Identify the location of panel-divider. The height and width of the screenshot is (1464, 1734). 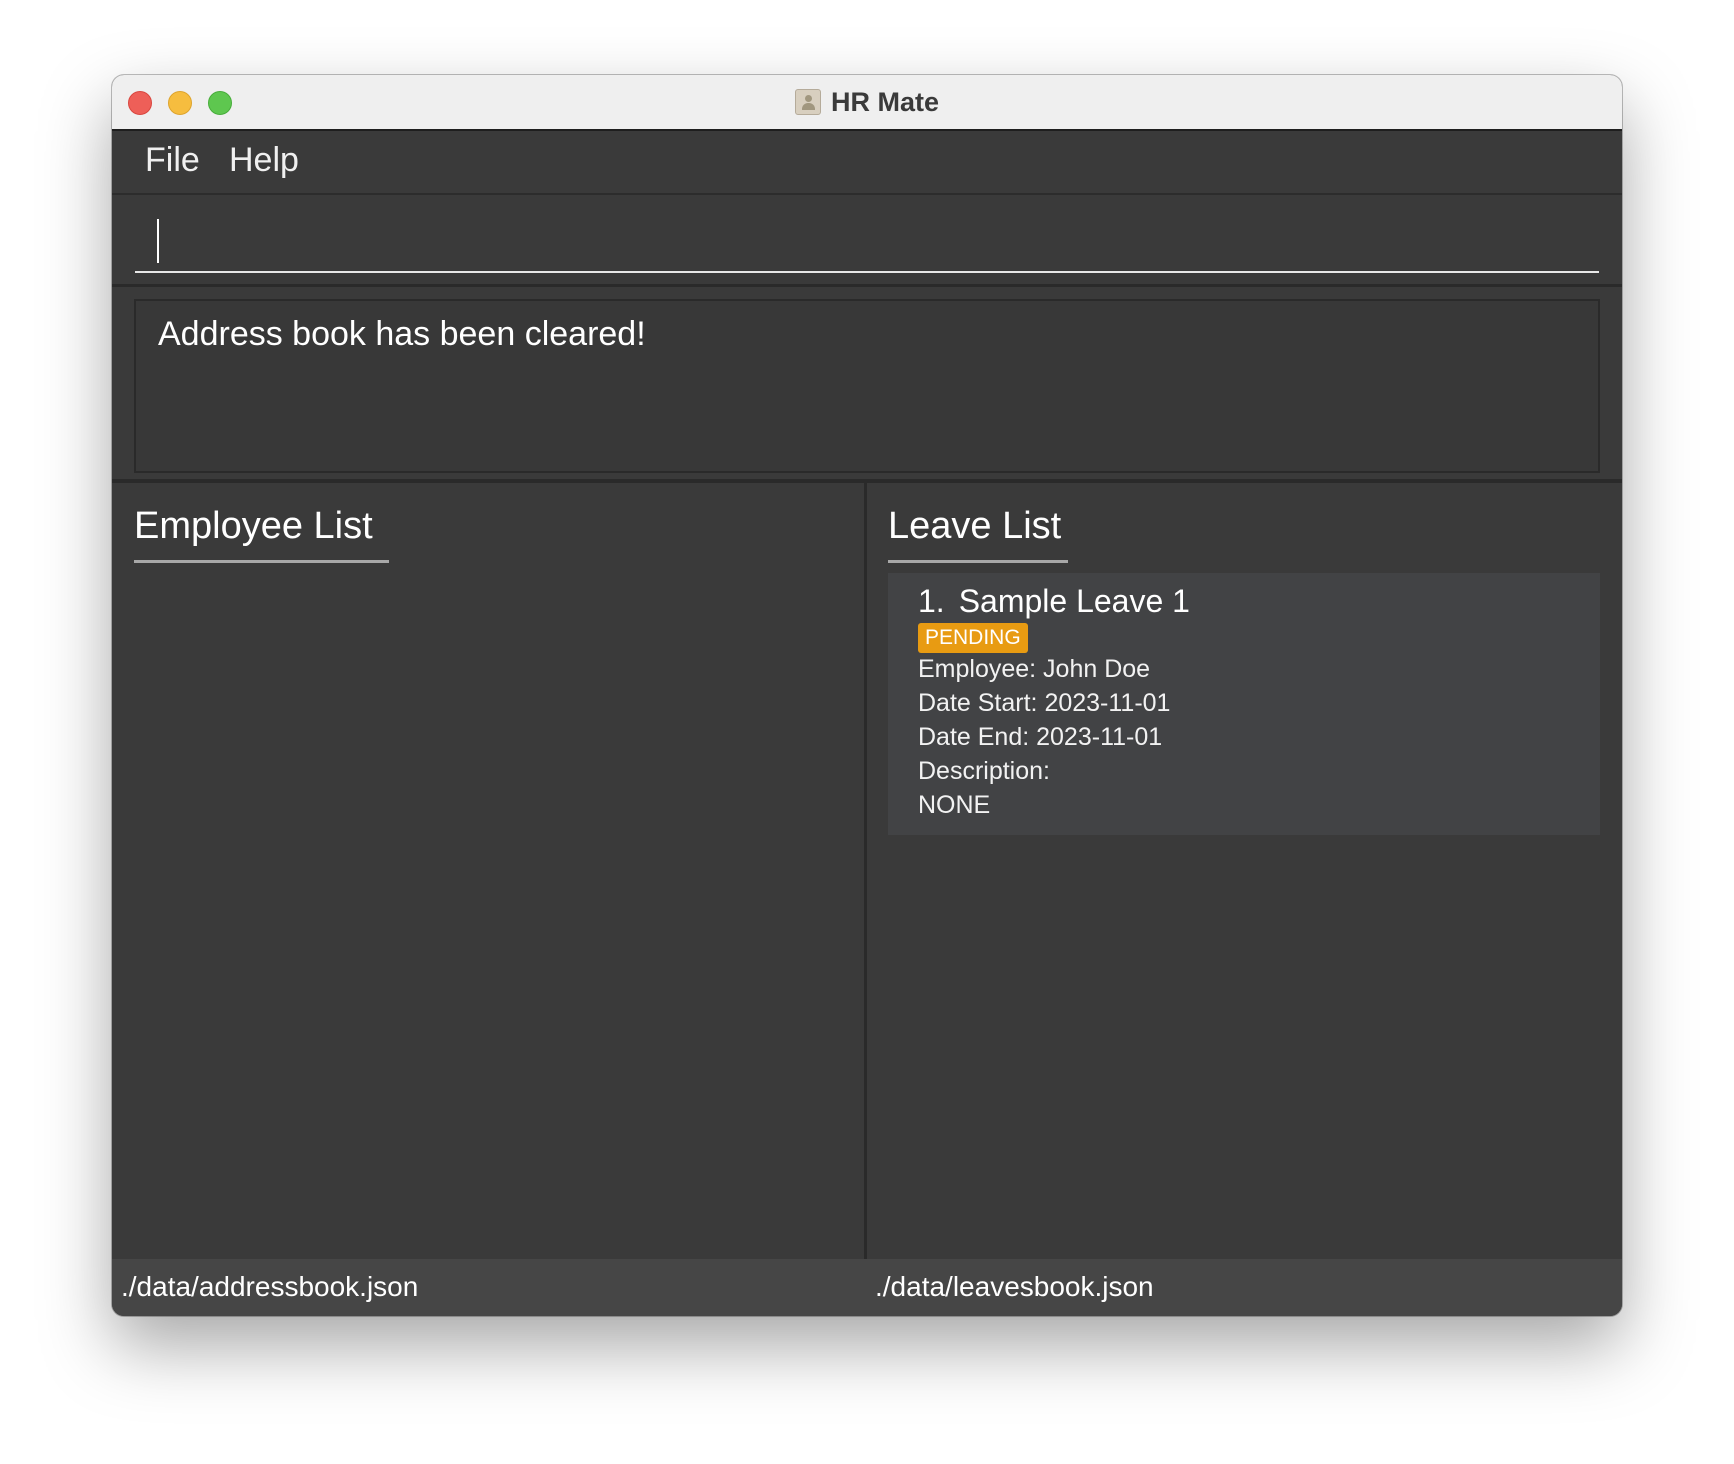
(865, 871).